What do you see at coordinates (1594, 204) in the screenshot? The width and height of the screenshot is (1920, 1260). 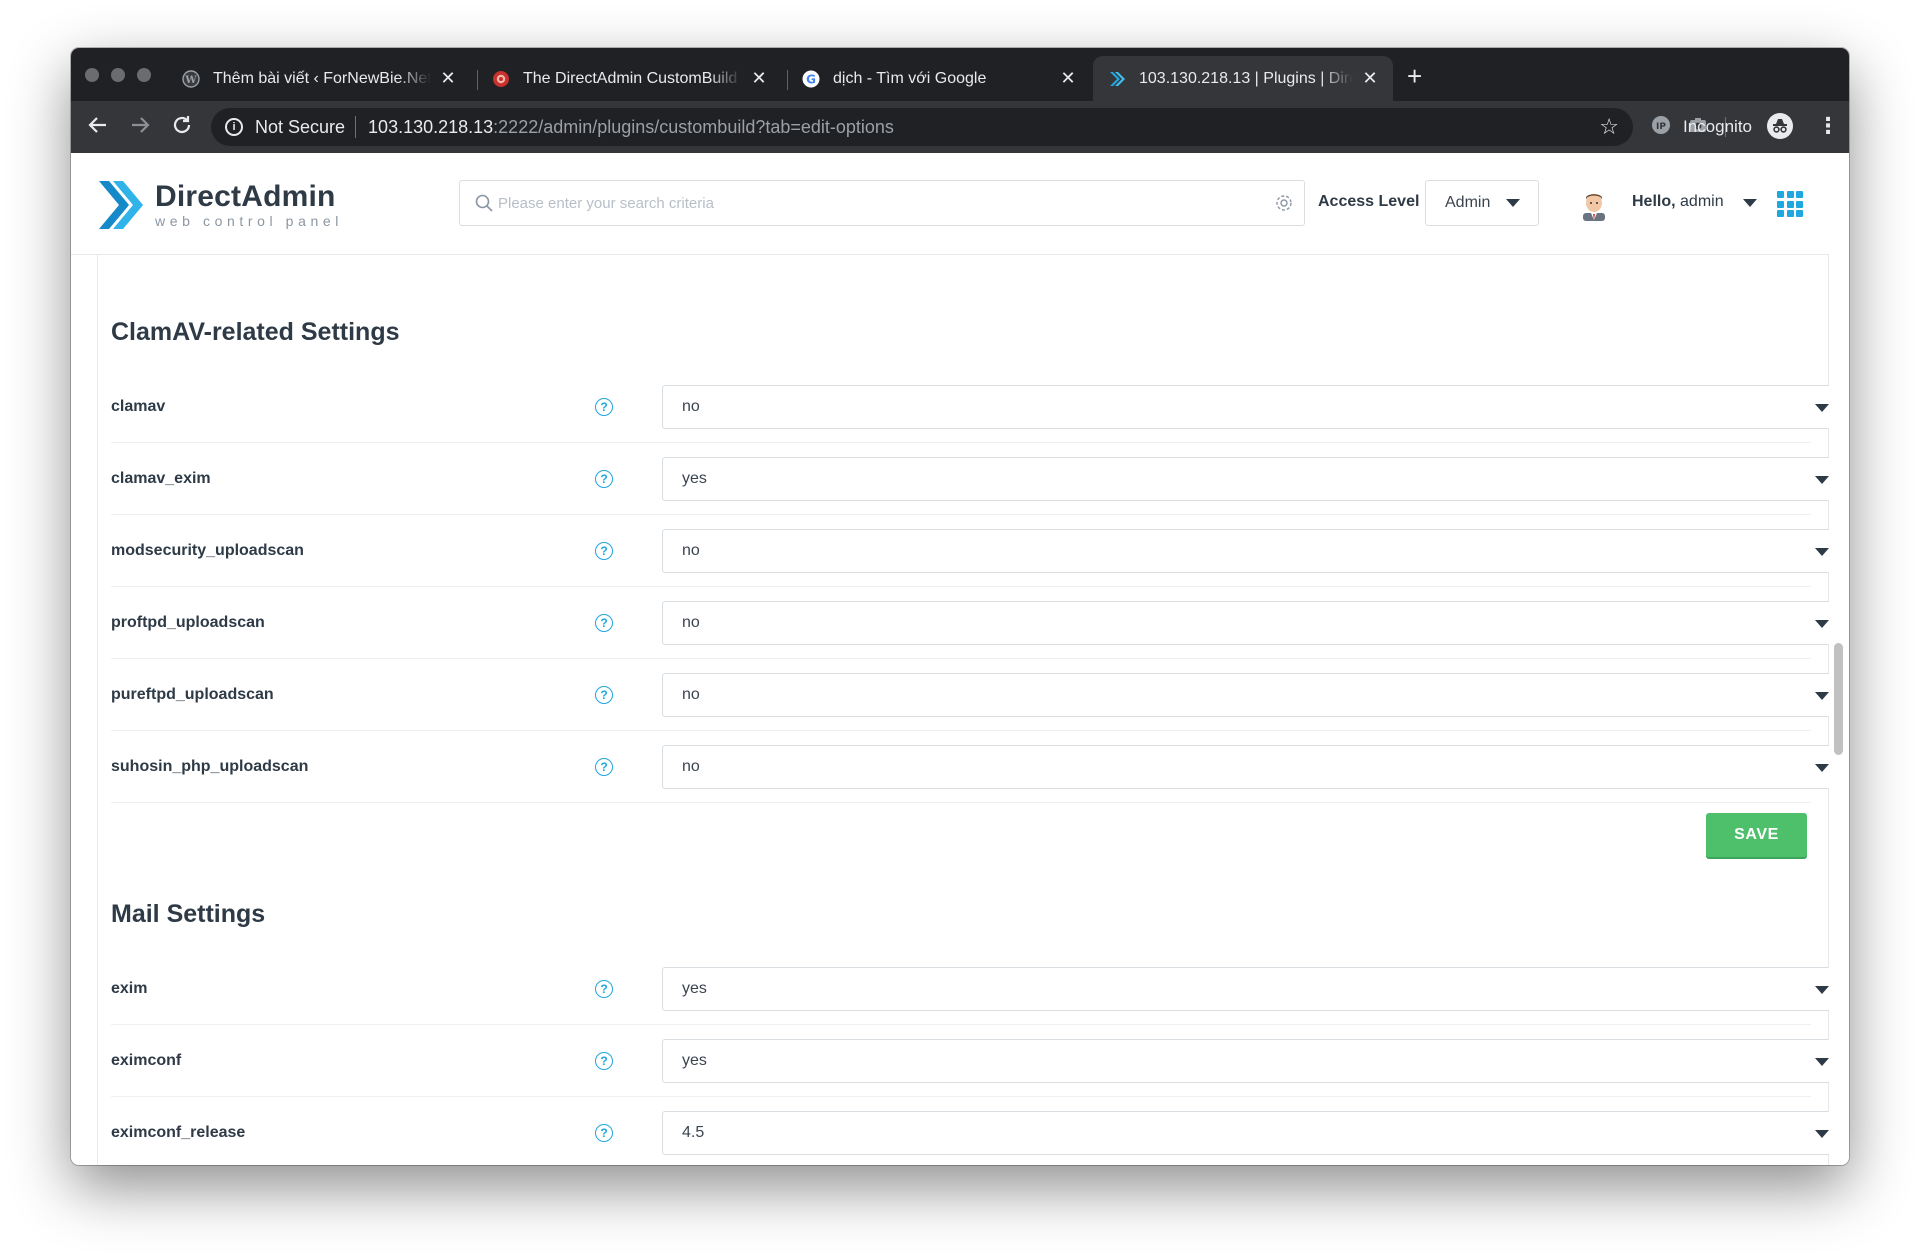 I see `avatar` at bounding box center [1594, 204].